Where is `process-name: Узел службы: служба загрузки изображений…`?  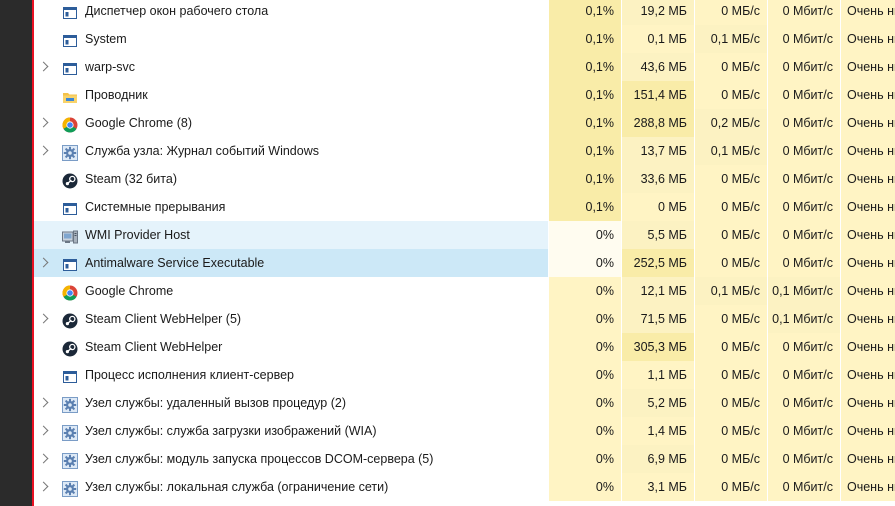
process-name: Узел службы: служба загрузки изображений… is located at coordinates (231, 431).